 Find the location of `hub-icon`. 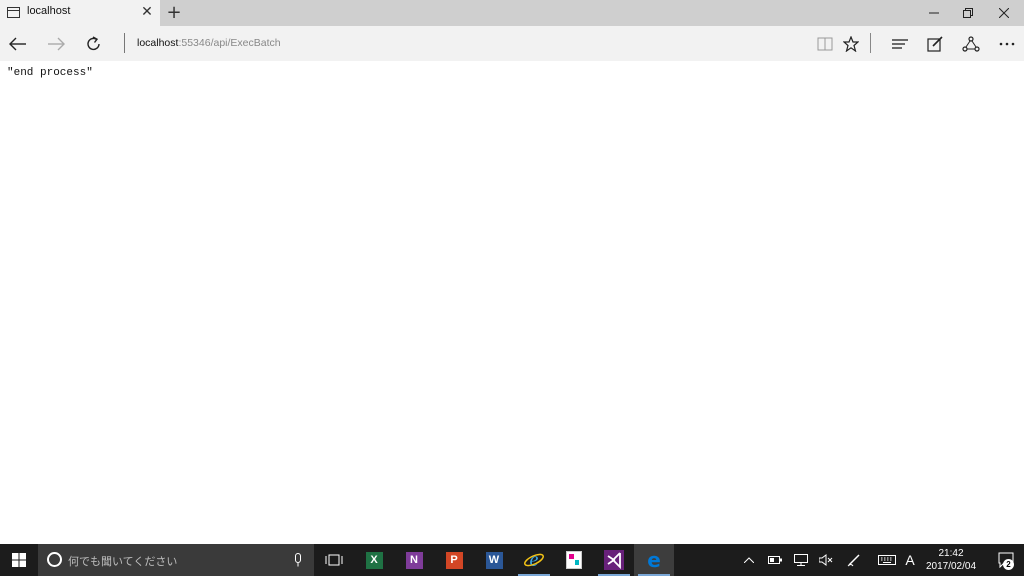

hub-icon is located at coordinates (900, 44).